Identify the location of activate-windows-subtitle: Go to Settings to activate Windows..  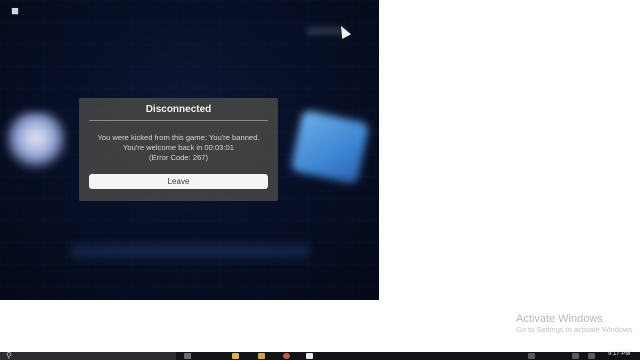
(575, 329).